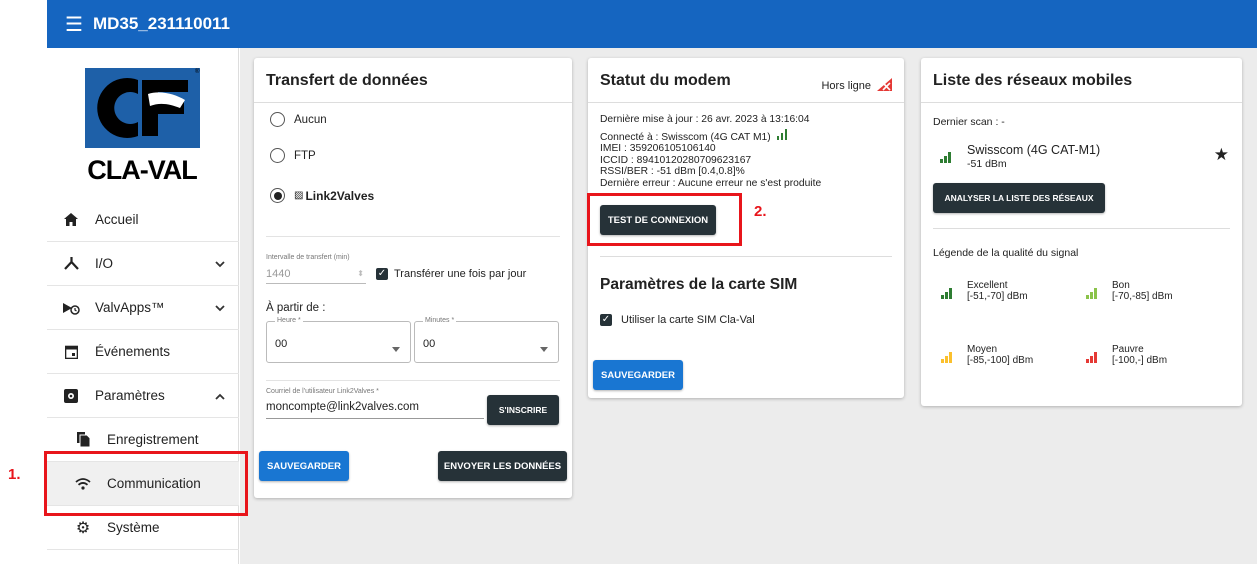  Describe the element at coordinates (304, 466) in the screenshot. I see `save-button: SAUVEGARDER` at that location.